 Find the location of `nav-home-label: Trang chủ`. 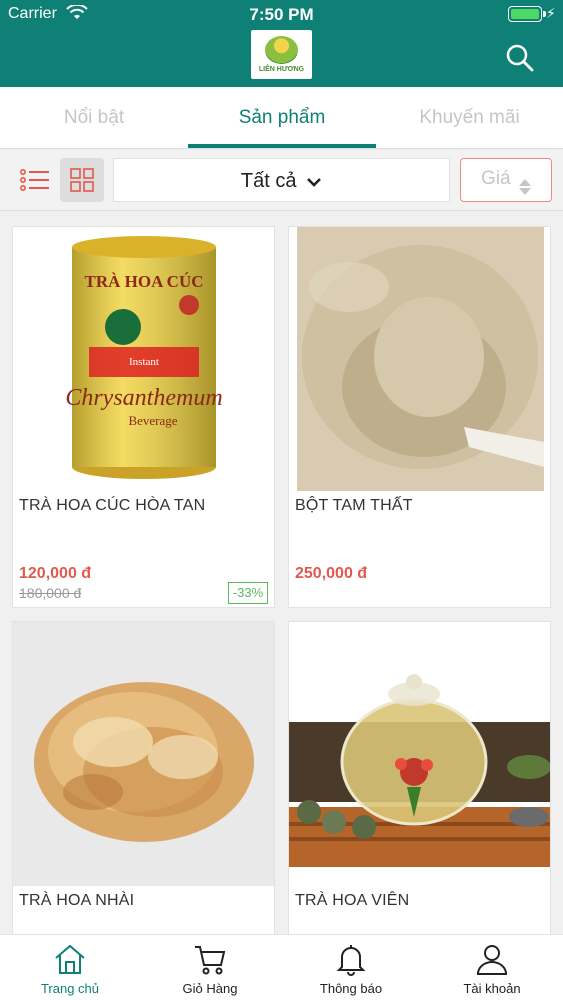

nav-home-label: Trang chủ is located at coordinates (70, 988).